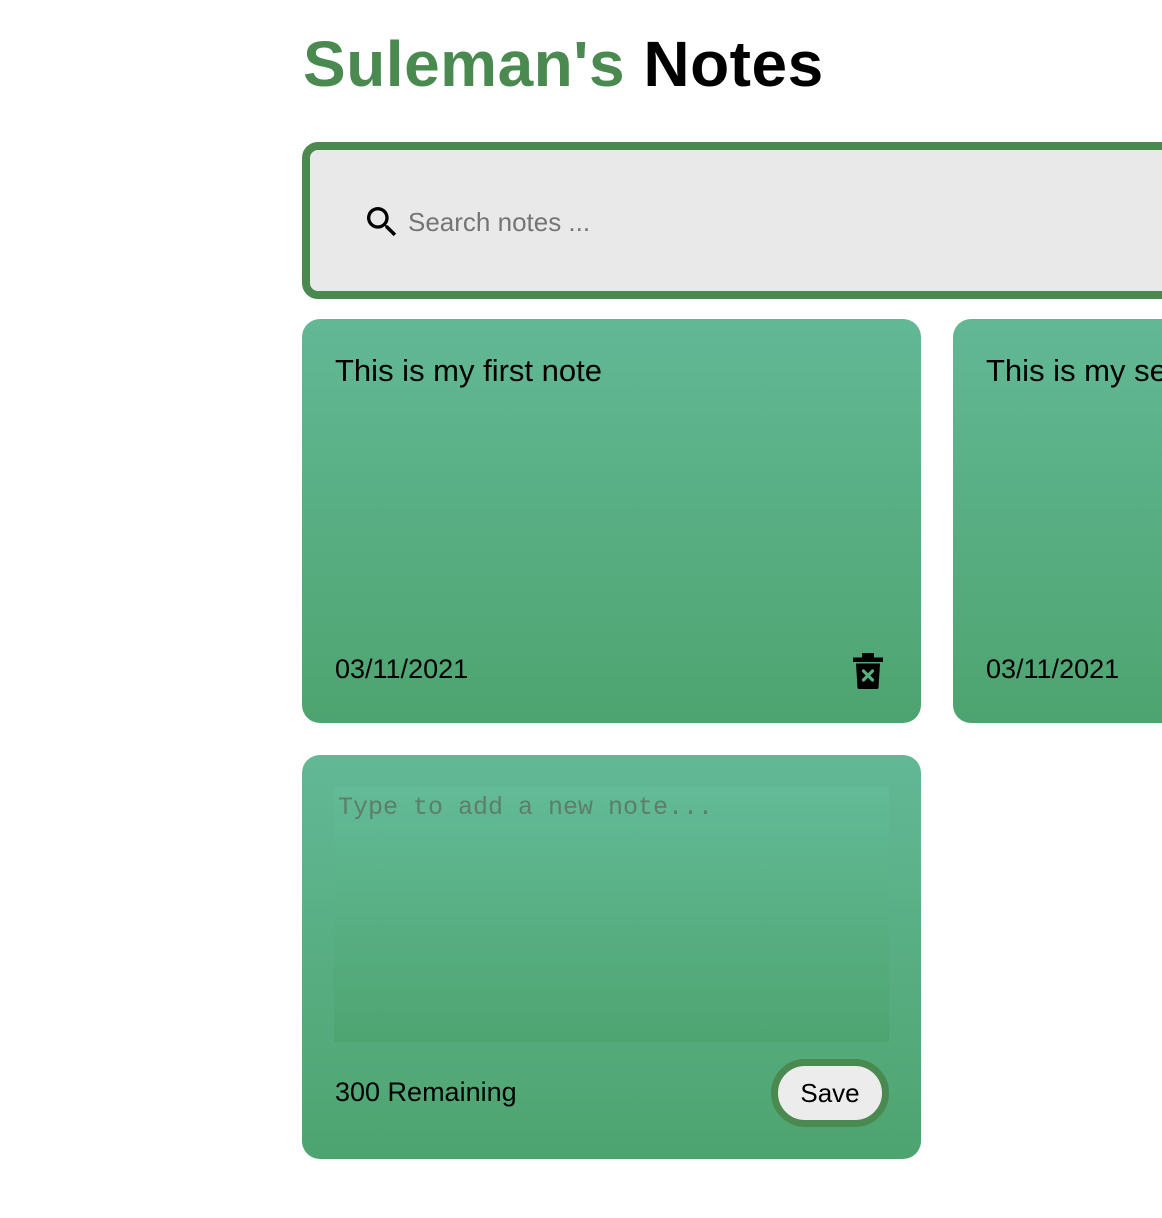 This screenshot has height=1218, width=1162. I want to click on note-text: This is my second note, so click(1074, 370).